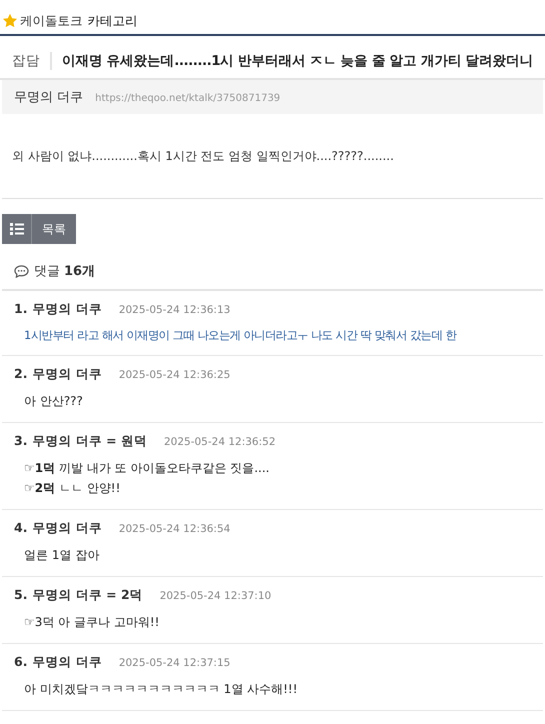 This screenshot has width=545, height=724. I want to click on comment-text: 얼른 1열 잡아, so click(62, 555).